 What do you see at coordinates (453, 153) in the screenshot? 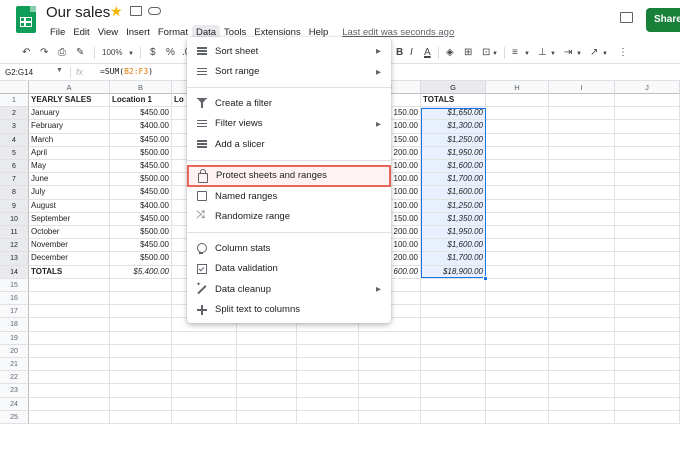
I see `cell-value: $1,950.00` at bounding box center [453, 153].